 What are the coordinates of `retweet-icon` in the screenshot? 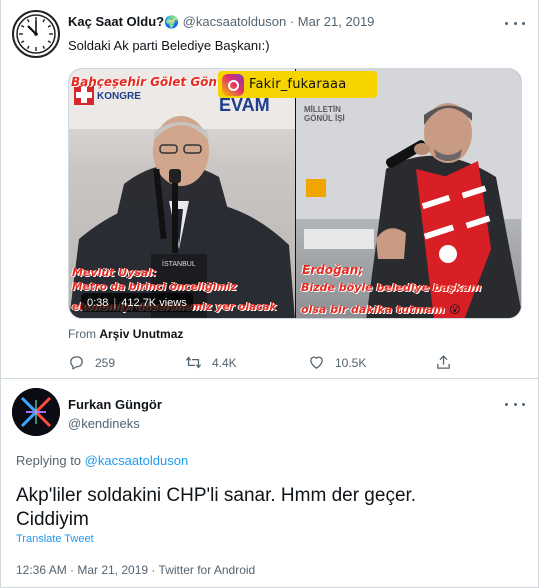 It's located at (193, 362).